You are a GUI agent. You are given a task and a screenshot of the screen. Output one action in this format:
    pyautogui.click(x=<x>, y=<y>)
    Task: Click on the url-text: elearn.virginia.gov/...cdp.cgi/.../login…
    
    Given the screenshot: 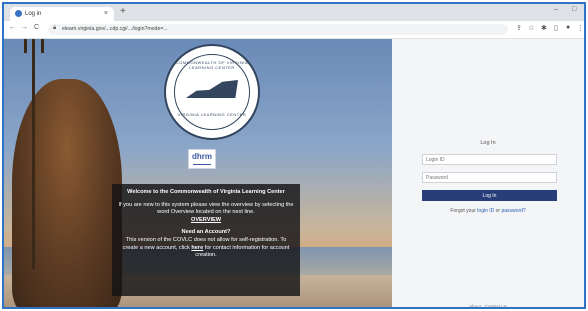 What is the action you would take?
    pyautogui.click(x=115, y=29)
    